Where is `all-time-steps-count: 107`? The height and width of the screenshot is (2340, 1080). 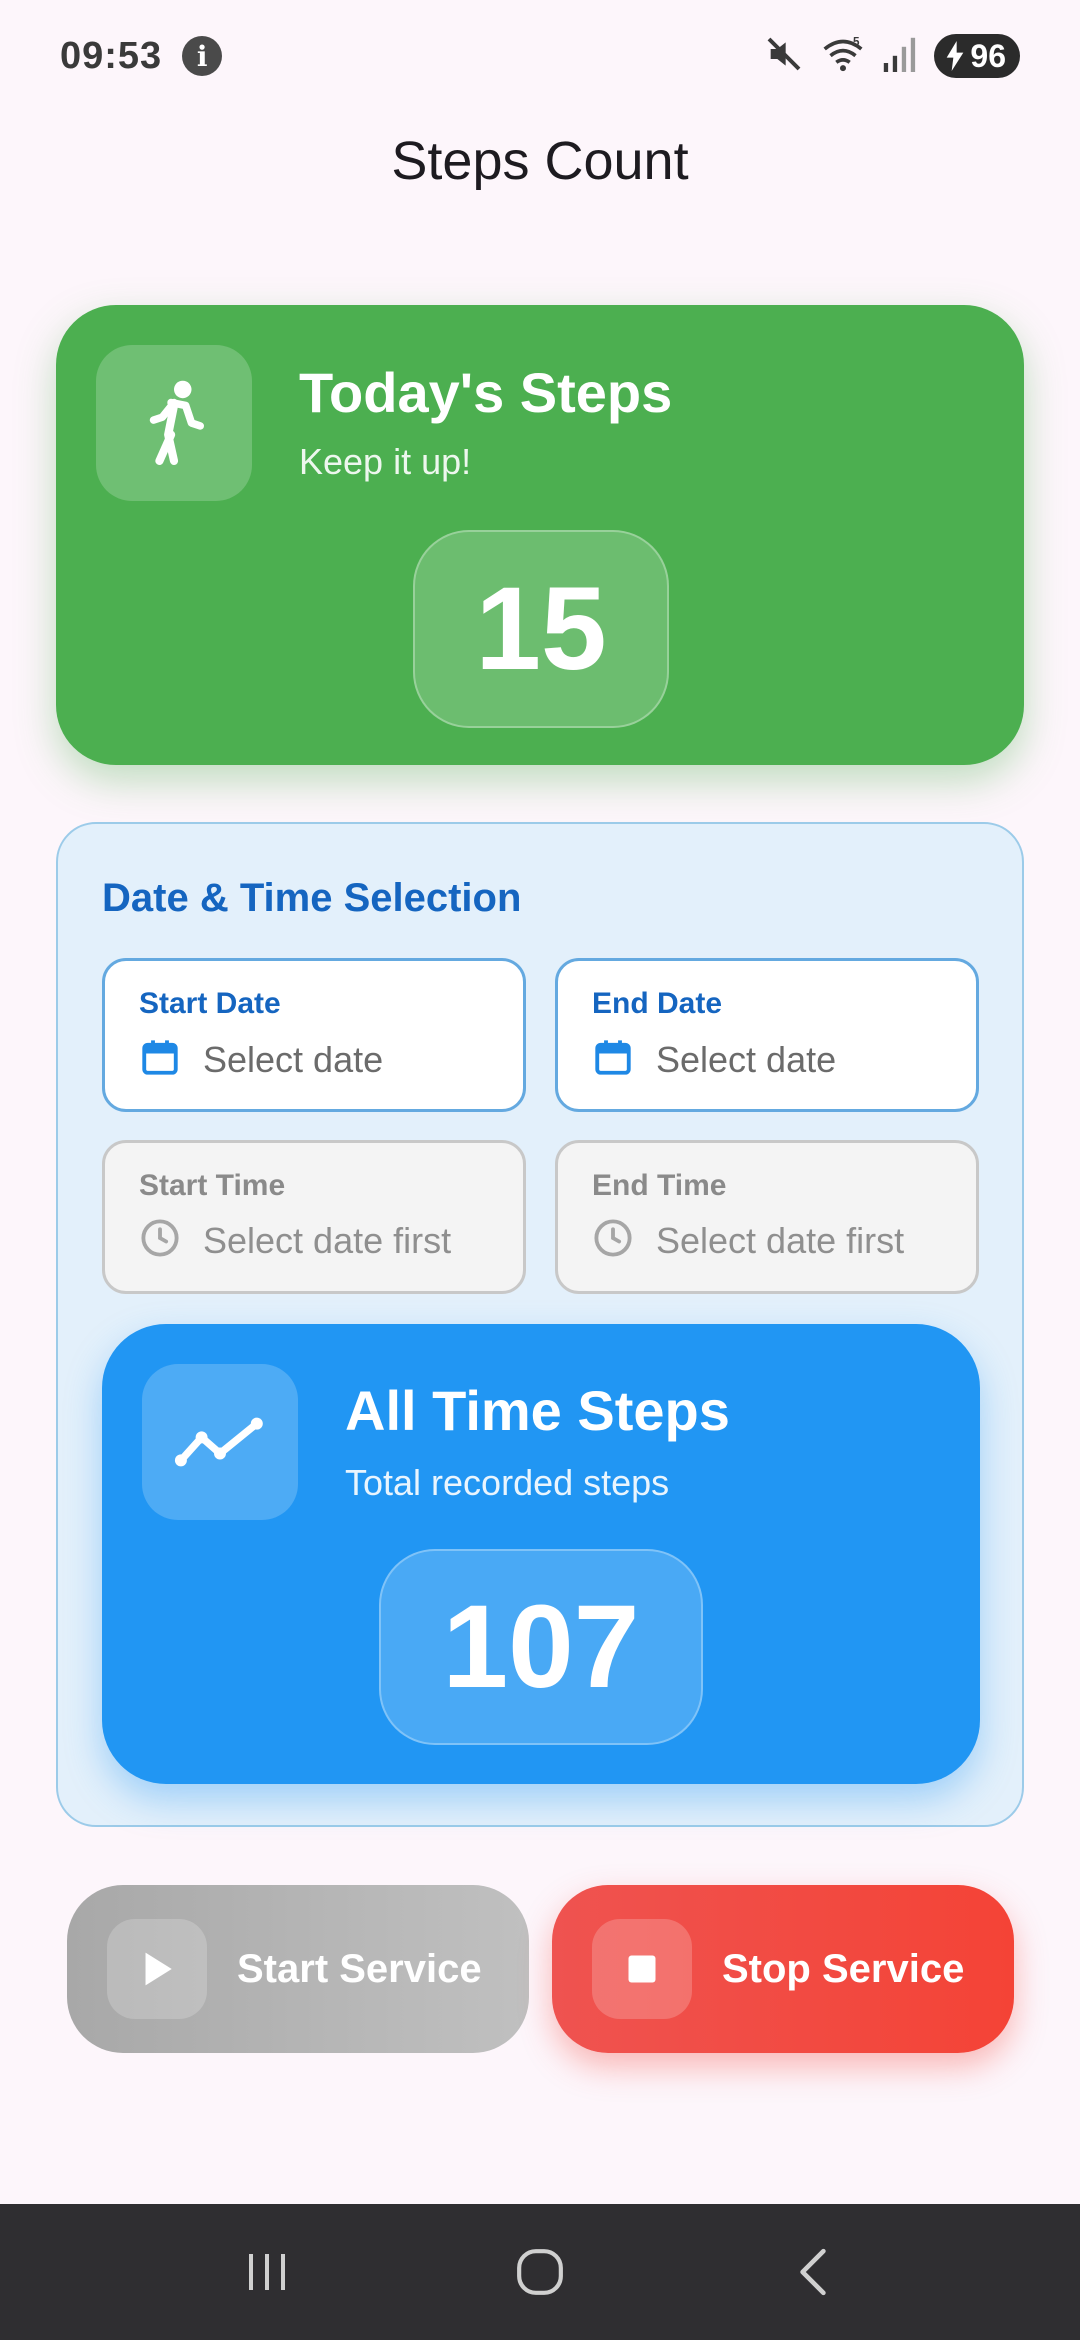 all-time-steps-count: 107 is located at coordinates (541, 1647).